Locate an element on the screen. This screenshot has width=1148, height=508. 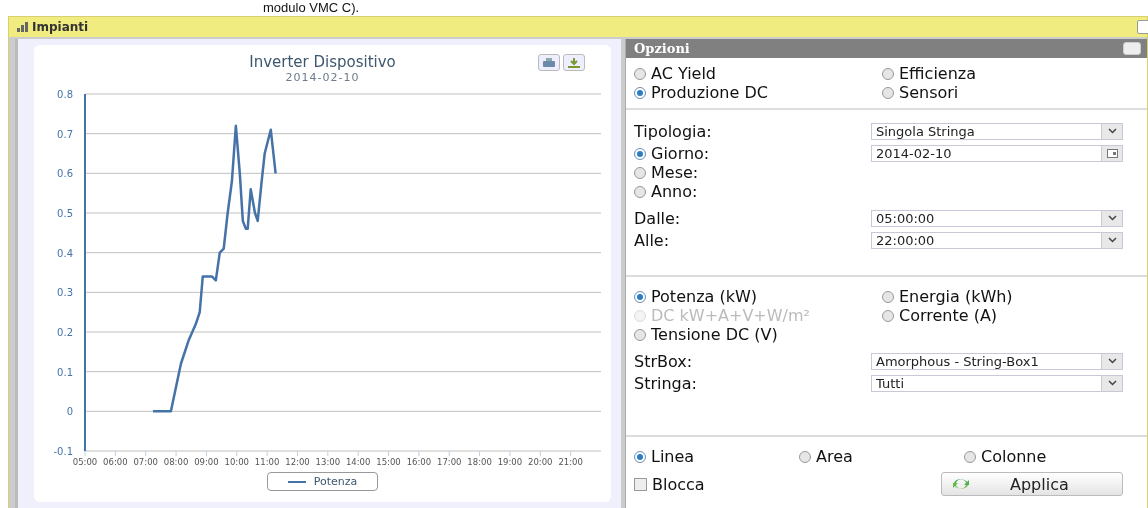
chart-title: Inverter Dispositivo is located at coordinates (322, 62).